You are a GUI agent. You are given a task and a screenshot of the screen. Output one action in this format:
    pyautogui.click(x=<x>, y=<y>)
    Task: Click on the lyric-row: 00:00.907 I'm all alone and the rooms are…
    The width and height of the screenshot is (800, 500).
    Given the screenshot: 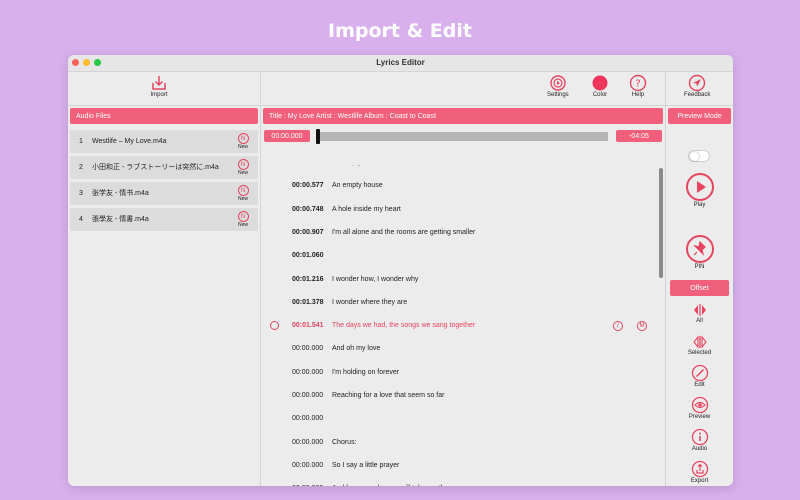 What is the action you would take?
    pyautogui.click(x=459, y=232)
    